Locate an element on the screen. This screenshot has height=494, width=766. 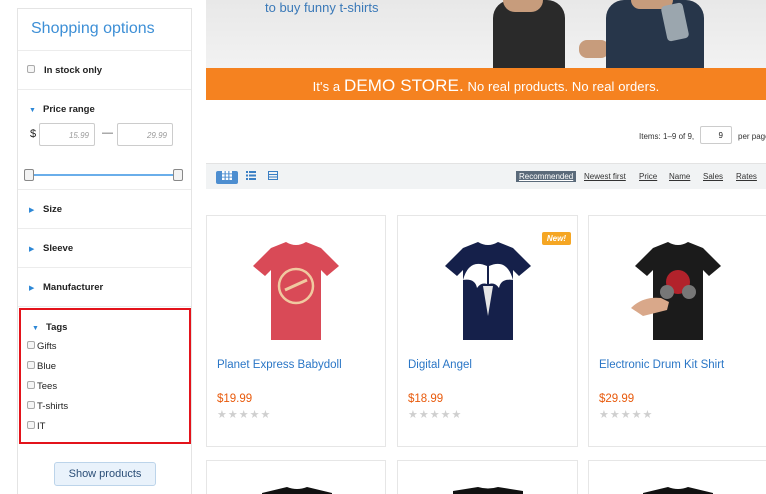
sleeve-label: Sleeve is located at coordinates (58, 248).